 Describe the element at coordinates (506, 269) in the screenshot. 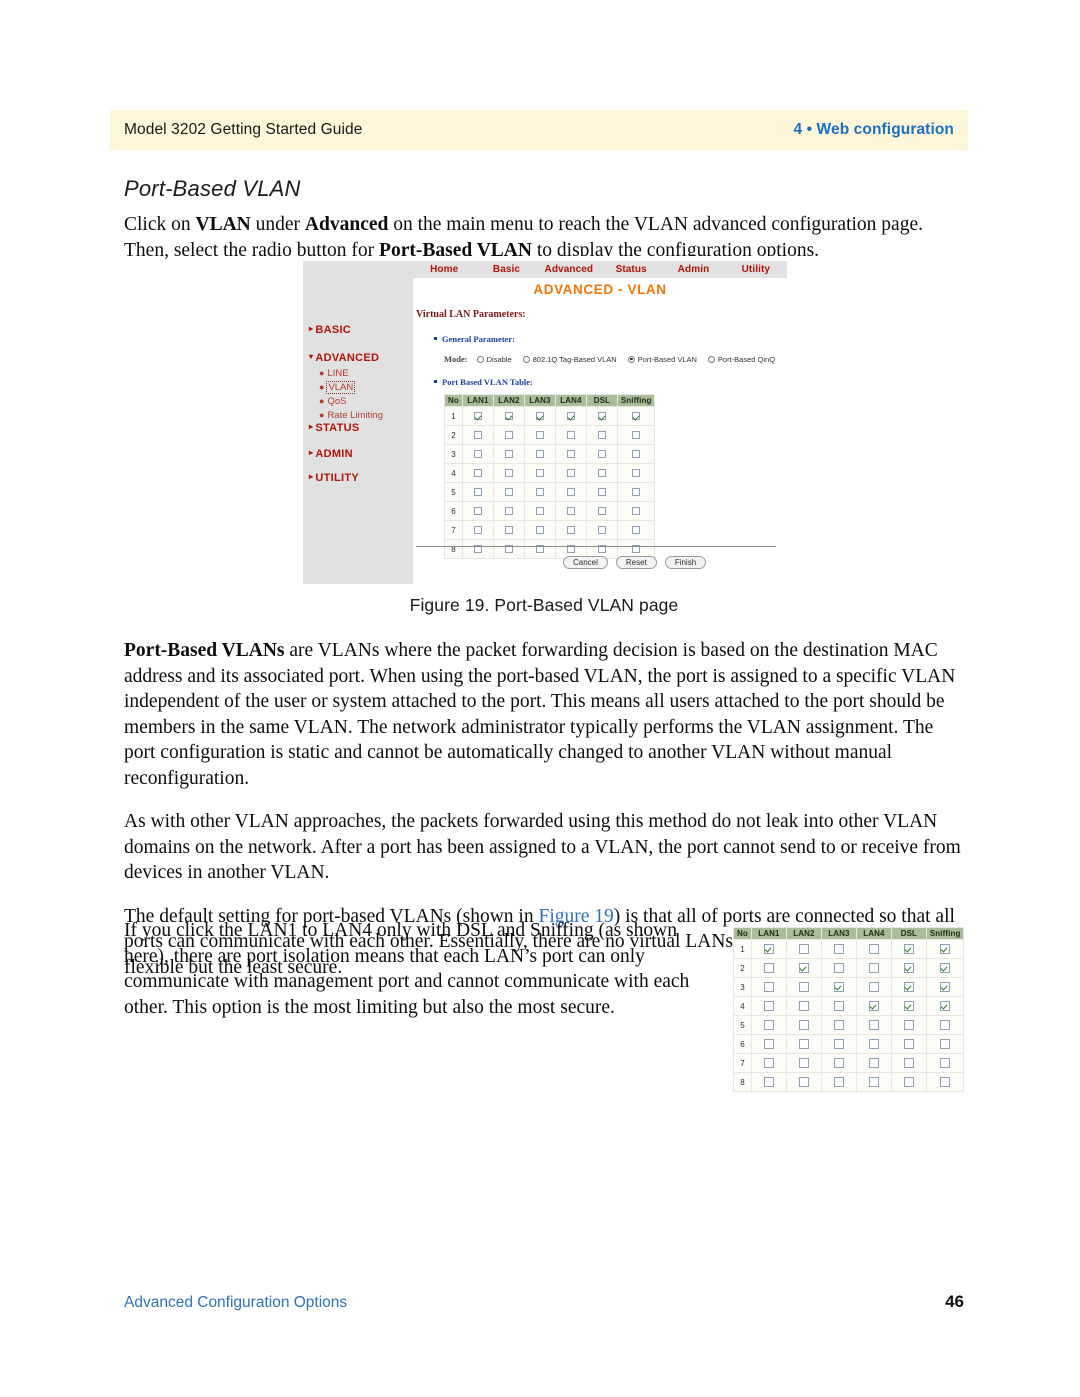

I see `navbar-item-basic: Basic` at that location.